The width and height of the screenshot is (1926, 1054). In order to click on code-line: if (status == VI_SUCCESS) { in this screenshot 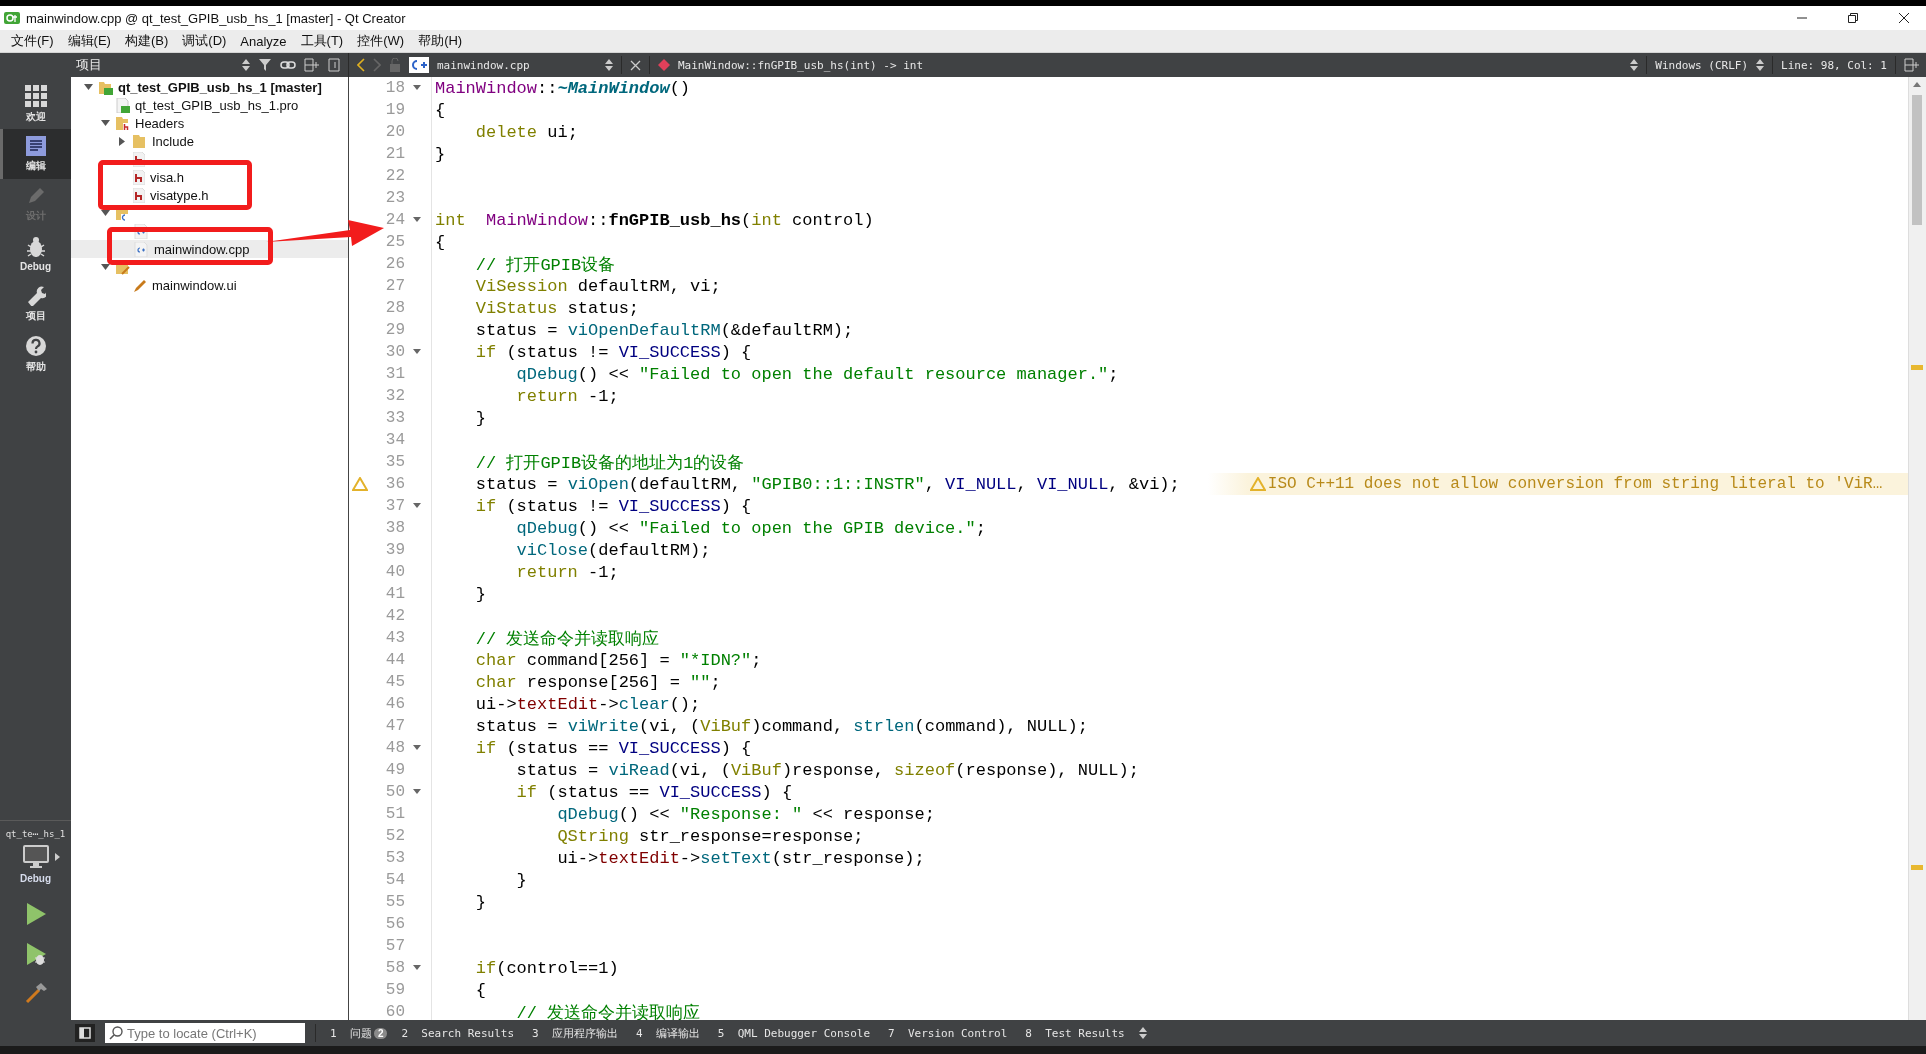, I will do `click(654, 792)`.